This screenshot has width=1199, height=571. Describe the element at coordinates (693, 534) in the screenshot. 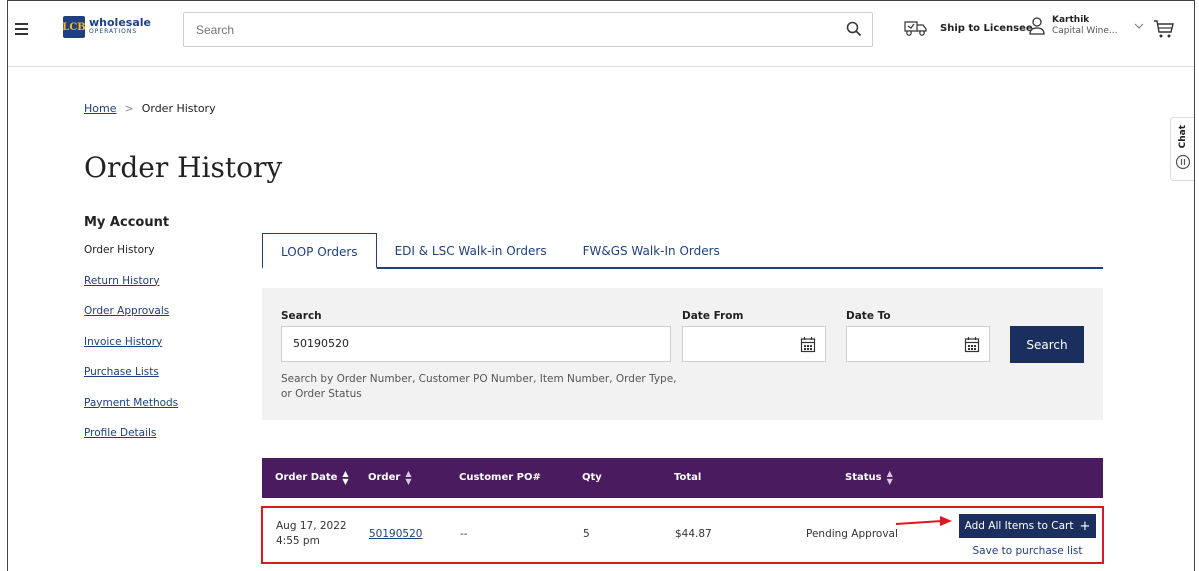

I see `order-total: $44.87` at that location.